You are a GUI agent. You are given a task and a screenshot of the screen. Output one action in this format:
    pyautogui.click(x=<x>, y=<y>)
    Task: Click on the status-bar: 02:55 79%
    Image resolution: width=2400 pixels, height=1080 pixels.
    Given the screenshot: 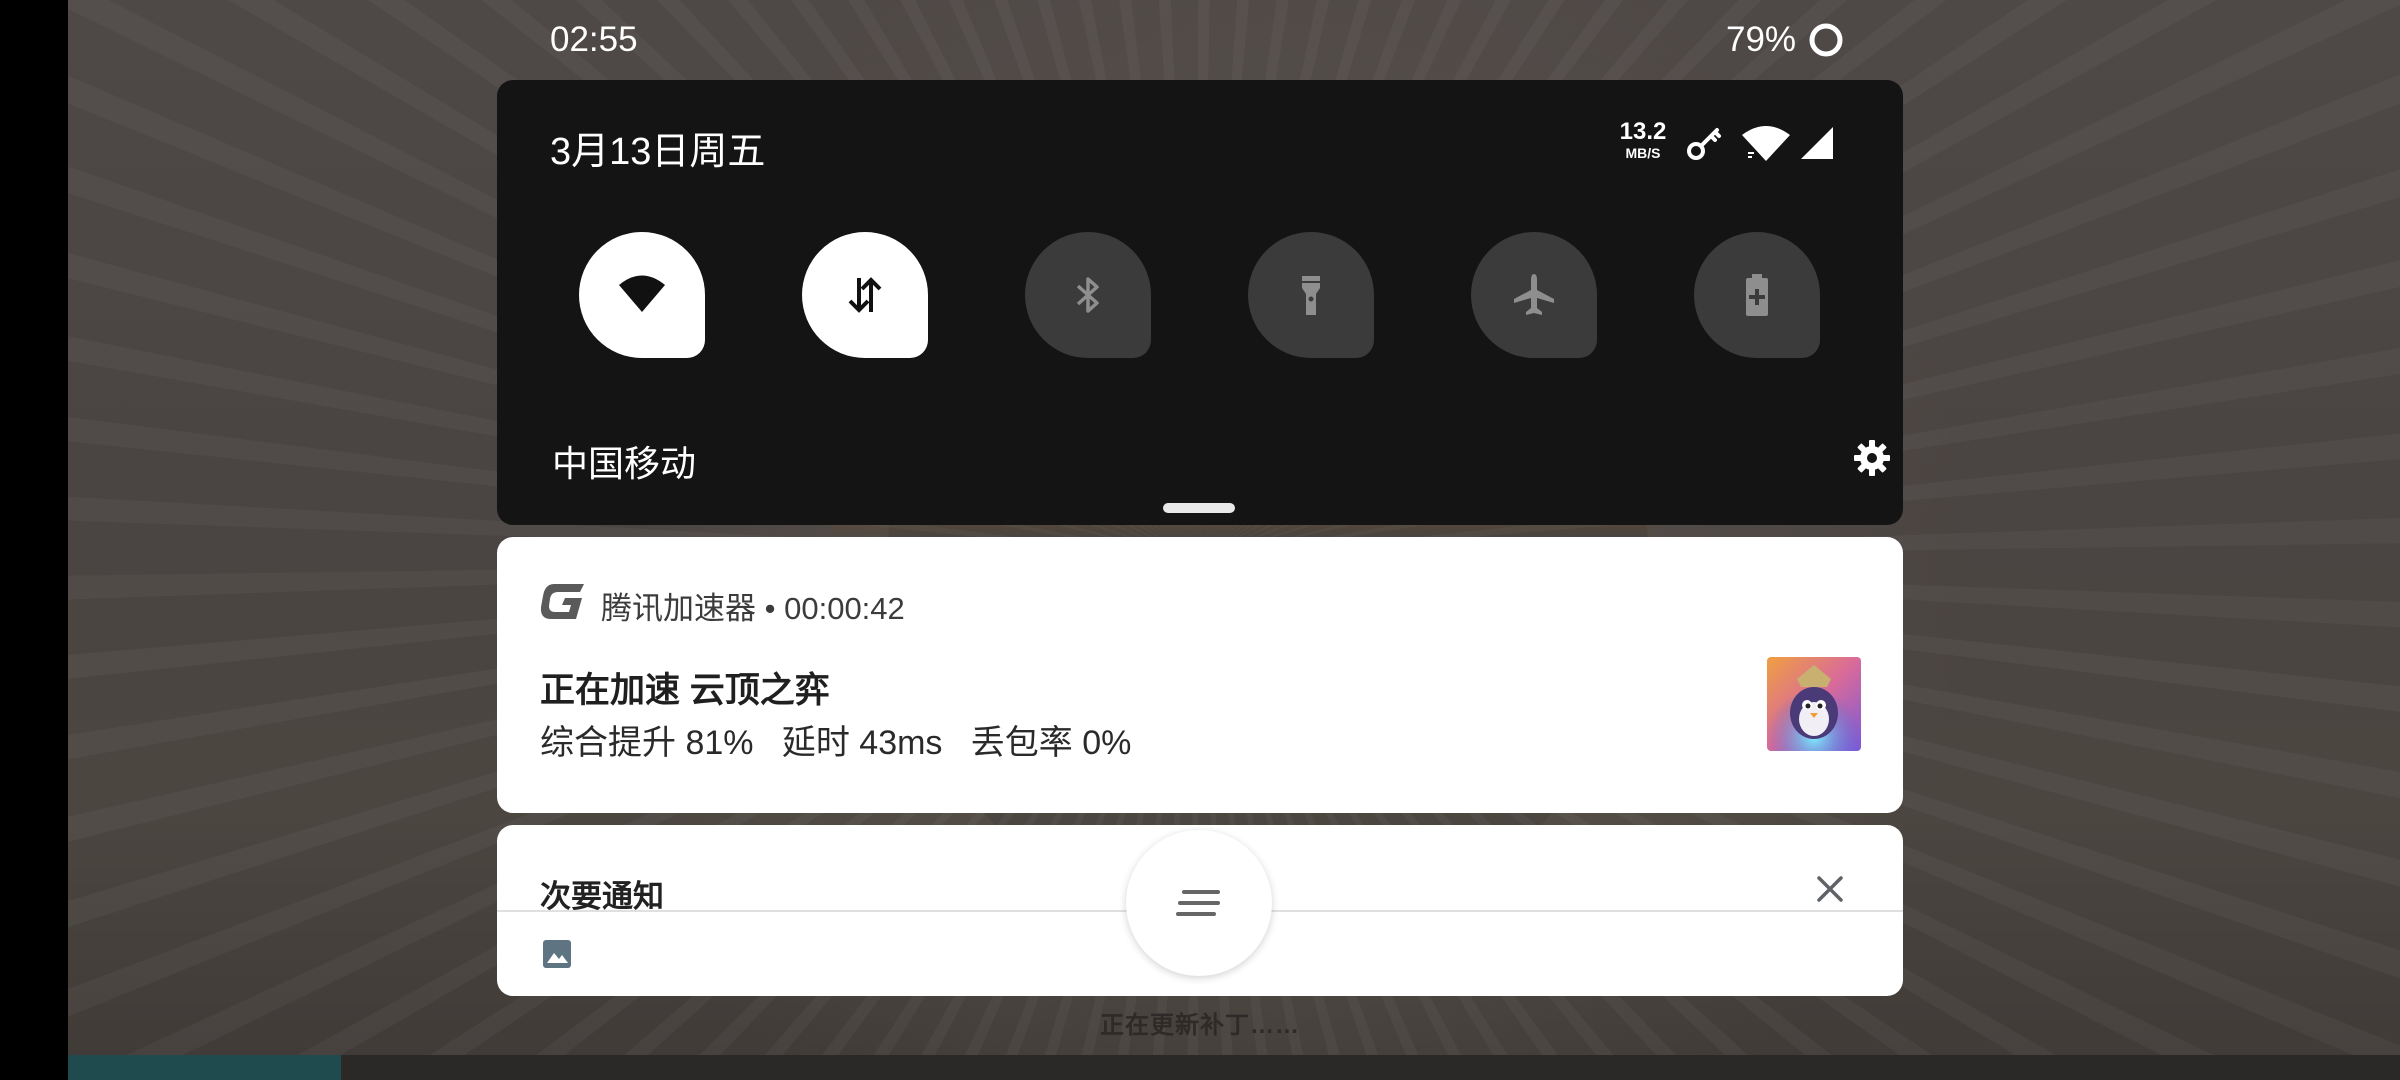 What is the action you would take?
    pyautogui.click(x=1200, y=40)
    